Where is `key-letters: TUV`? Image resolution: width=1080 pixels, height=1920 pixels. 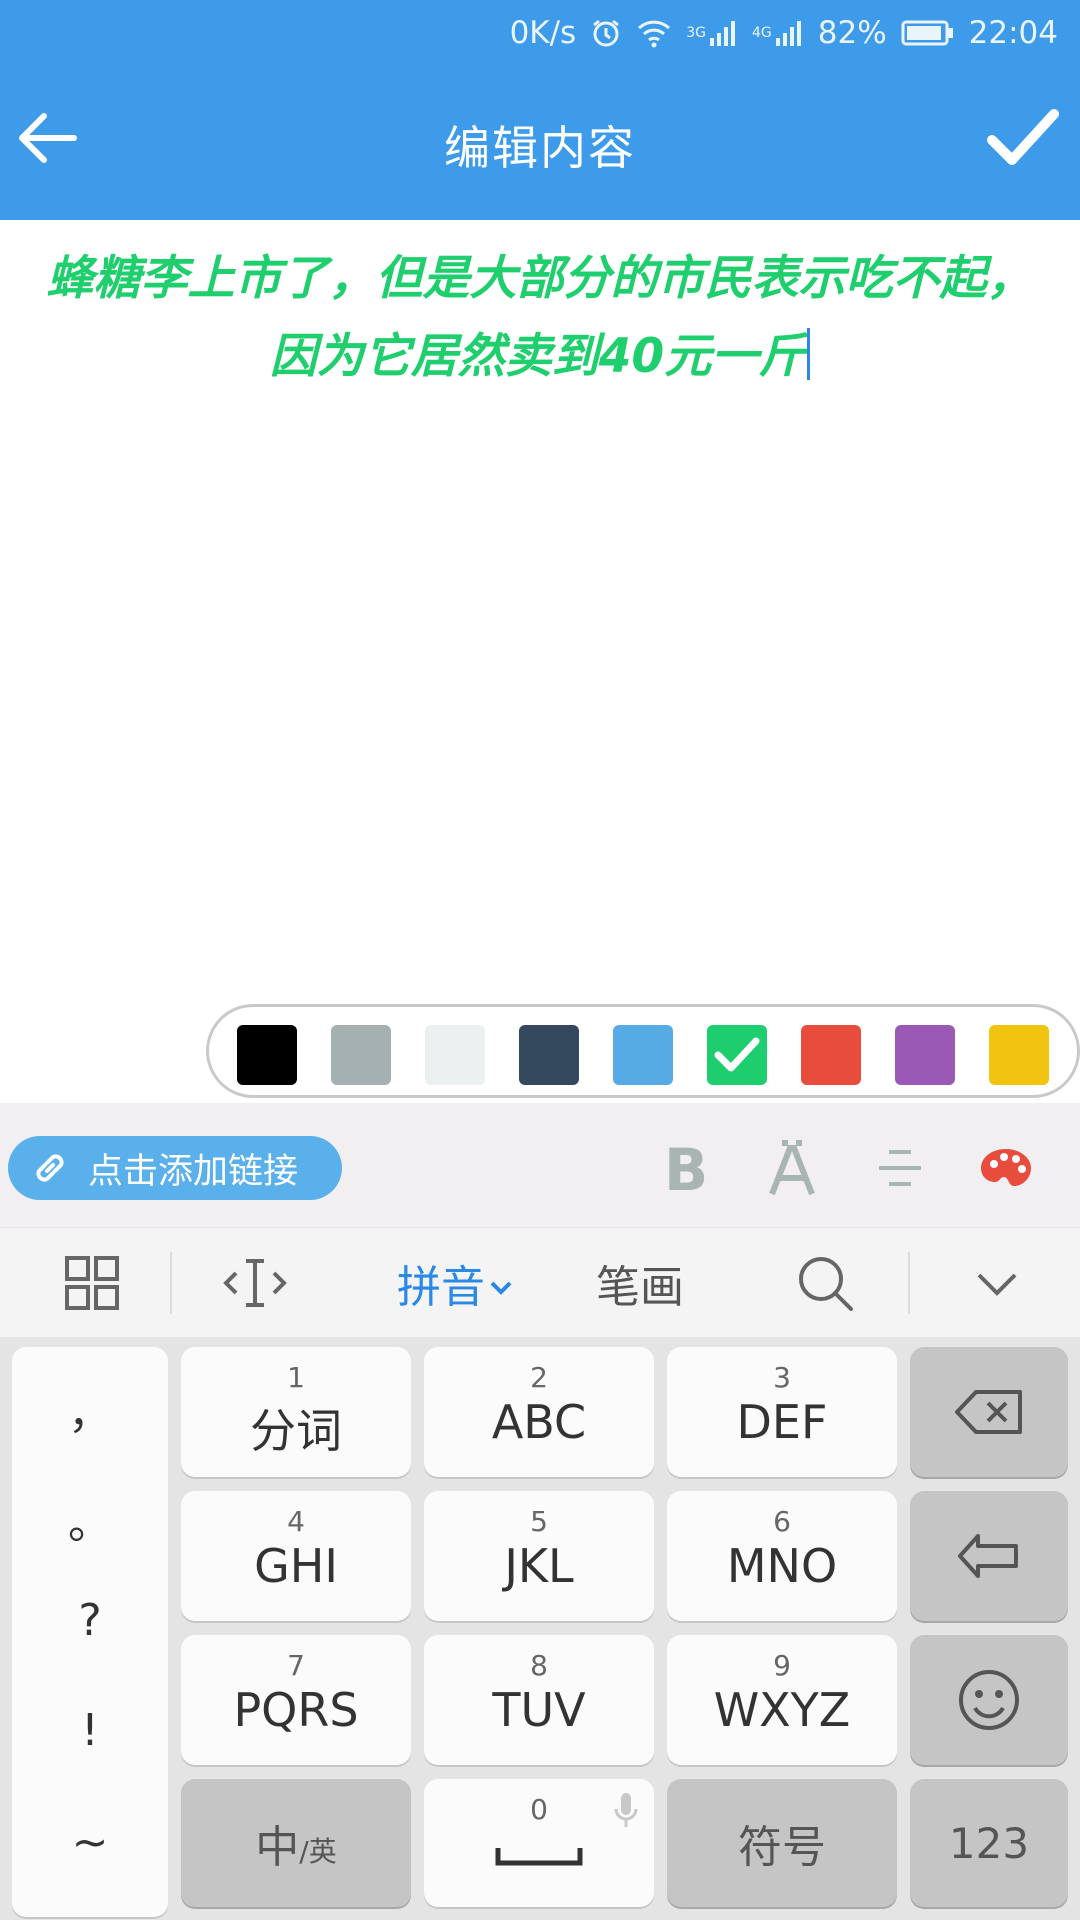
key-letters: TUV is located at coordinates (539, 1710).